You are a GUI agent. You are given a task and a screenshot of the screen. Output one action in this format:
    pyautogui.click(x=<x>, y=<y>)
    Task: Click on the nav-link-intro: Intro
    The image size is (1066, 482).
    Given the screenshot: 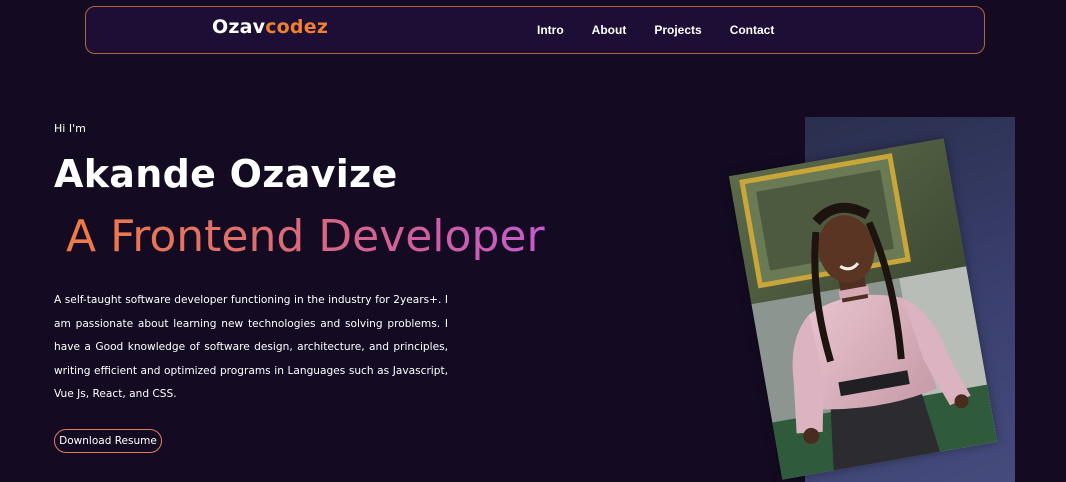 What is the action you would take?
    pyautogui.click(x=550, y=30)
    